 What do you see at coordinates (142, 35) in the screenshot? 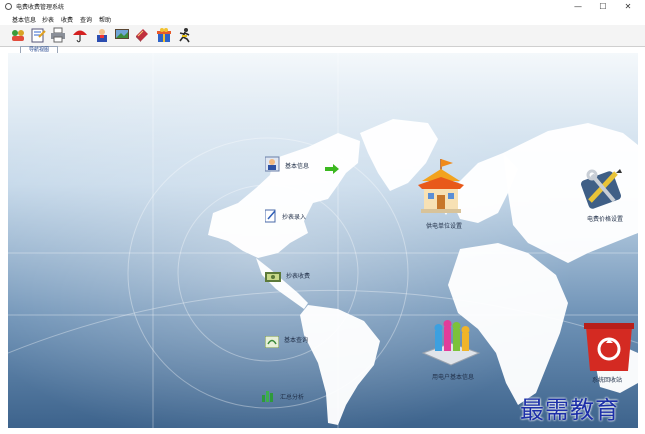
I see `book-icon` at bounding box center [142, 35].